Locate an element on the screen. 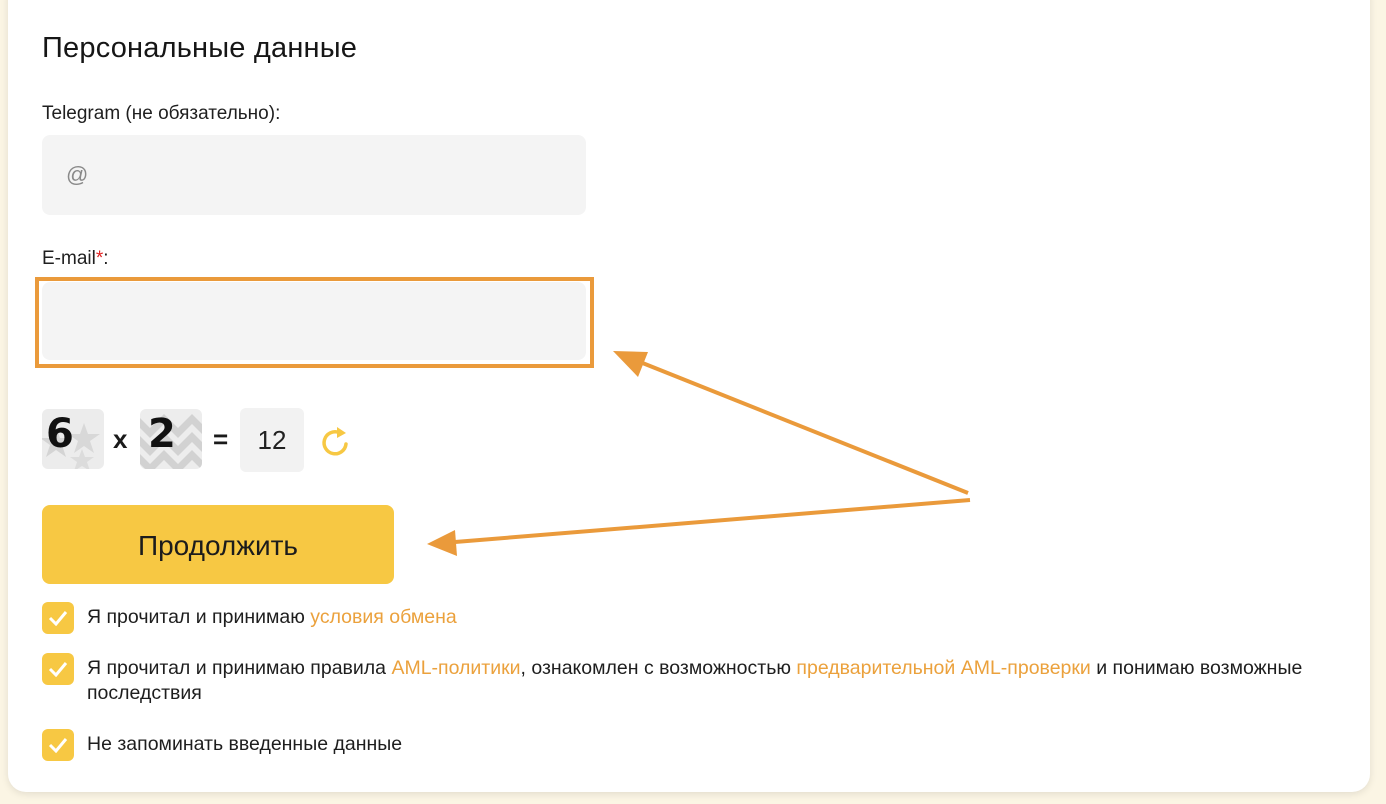  aml-text-middle: , ознакомлен с возможностью is located at coordinates (658, 668).